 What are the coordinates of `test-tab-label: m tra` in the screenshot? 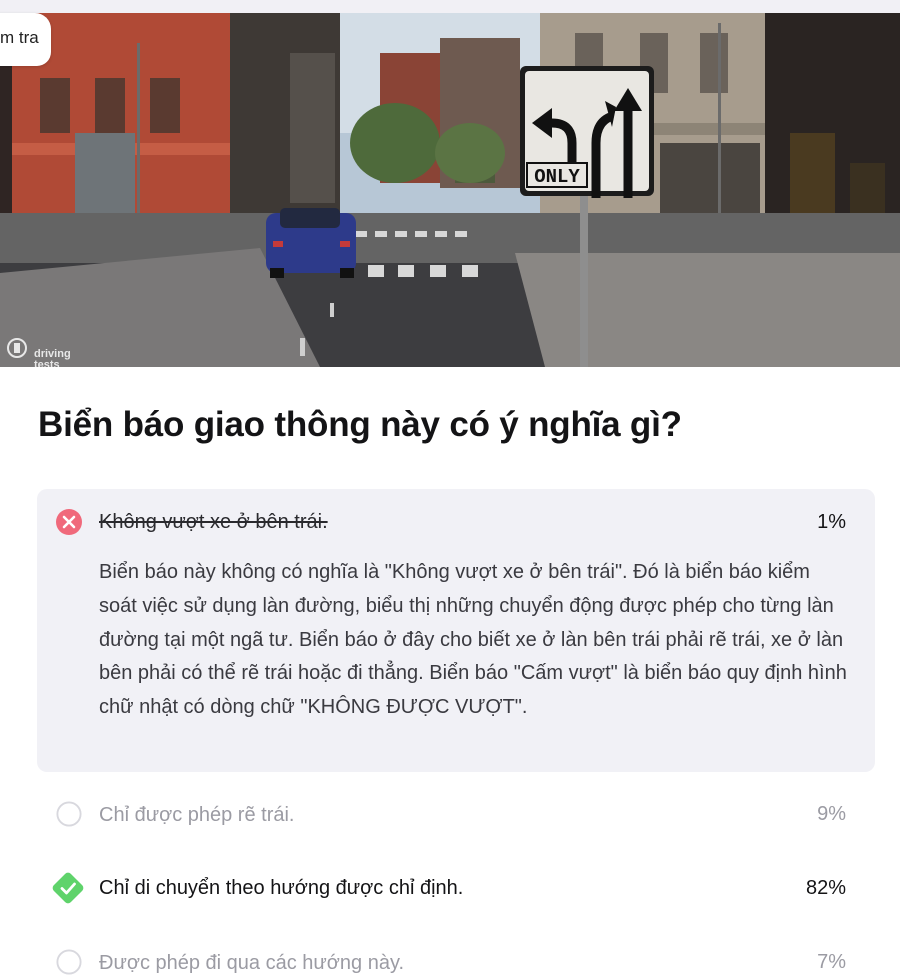 It's located at (19, 37).